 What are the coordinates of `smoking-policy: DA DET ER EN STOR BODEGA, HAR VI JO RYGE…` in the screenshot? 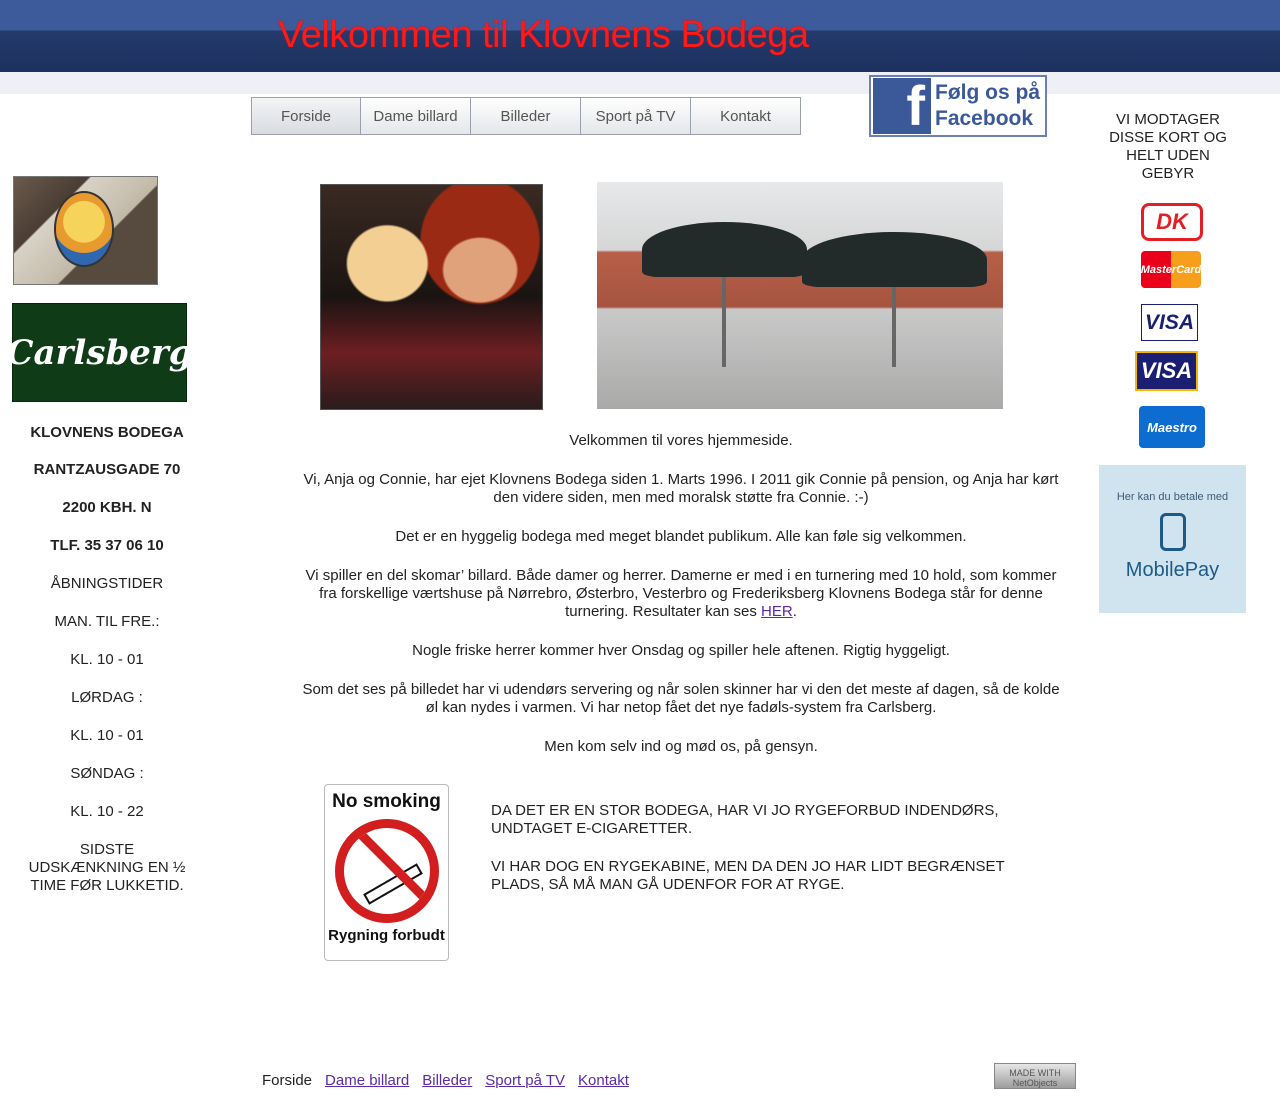 It's located at (751, 858).